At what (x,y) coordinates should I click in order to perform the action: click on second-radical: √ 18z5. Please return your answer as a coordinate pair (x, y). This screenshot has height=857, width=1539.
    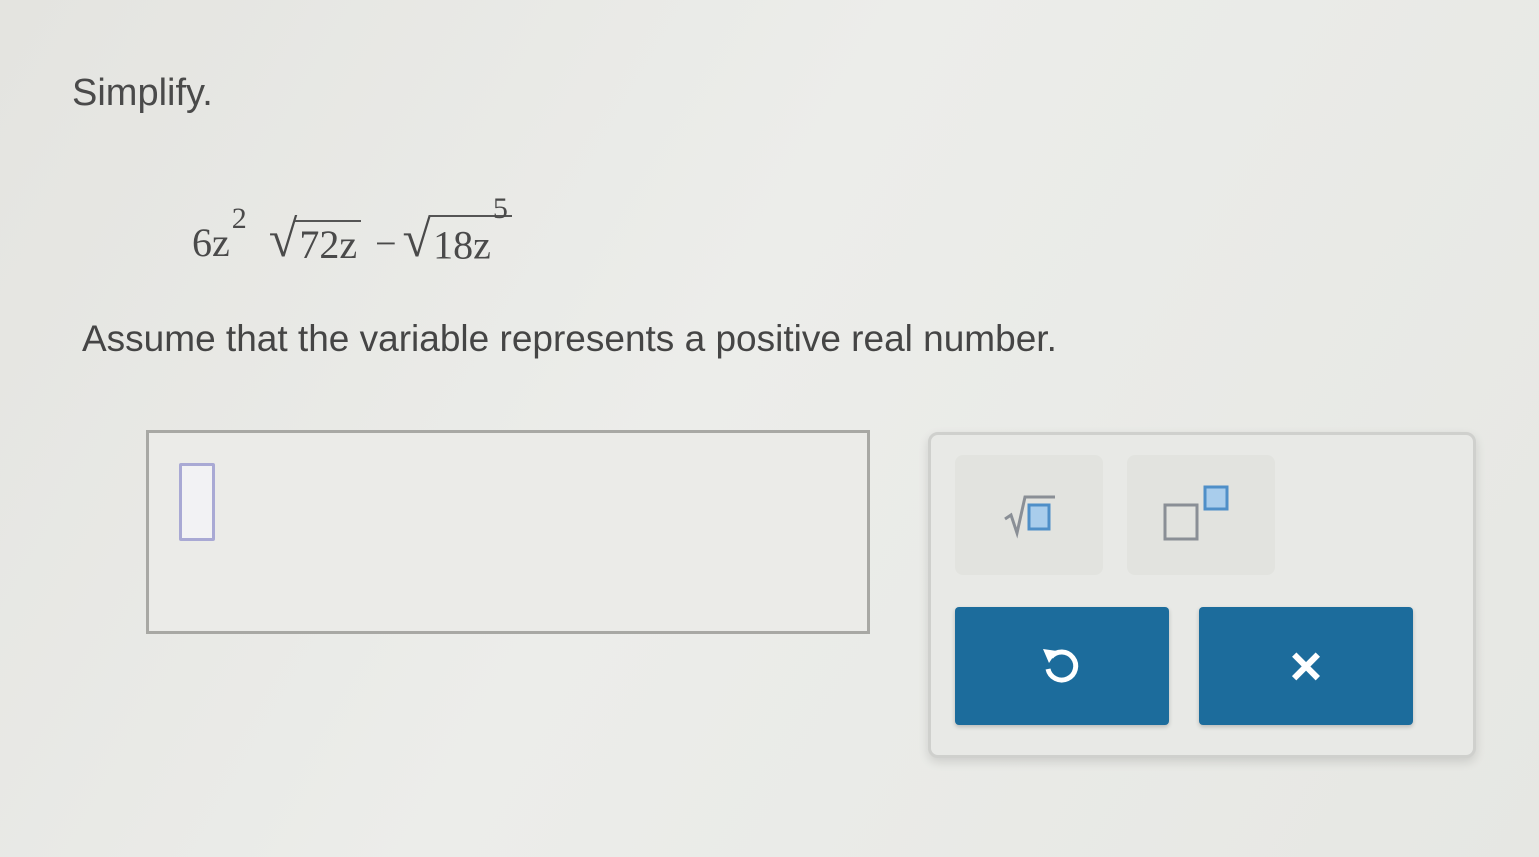
    Looking at the image, I should click on (457, 230).